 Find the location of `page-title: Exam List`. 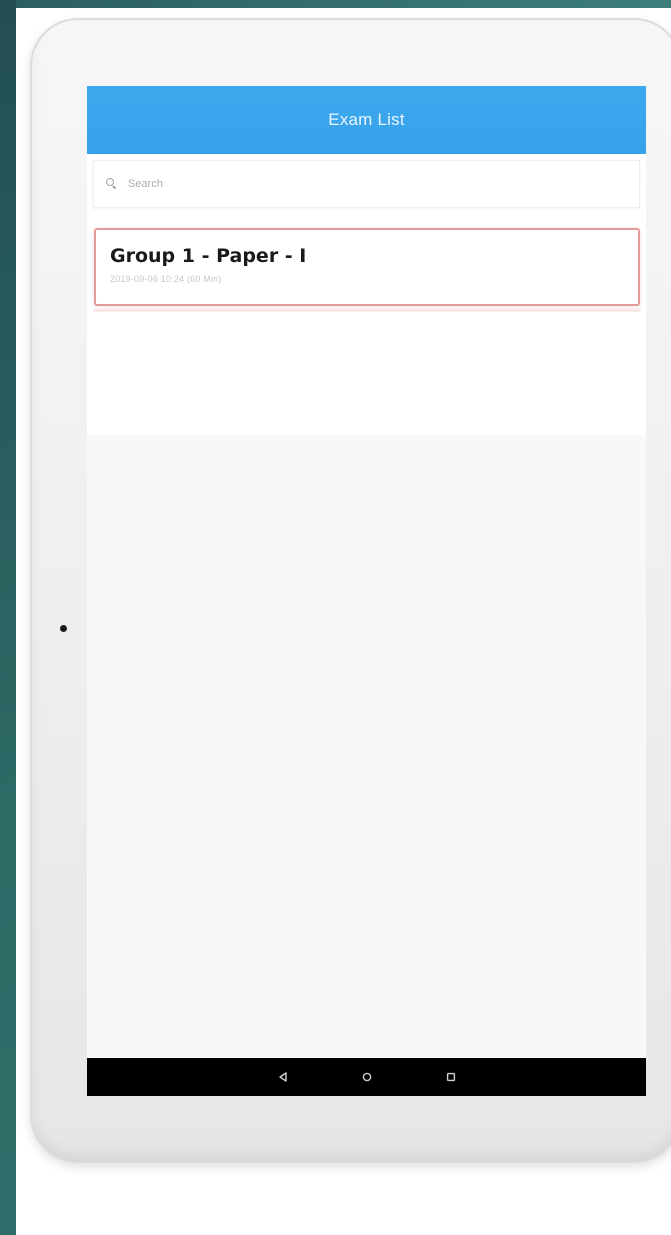

page-title: Exam List is located at coordinates (366, 119).